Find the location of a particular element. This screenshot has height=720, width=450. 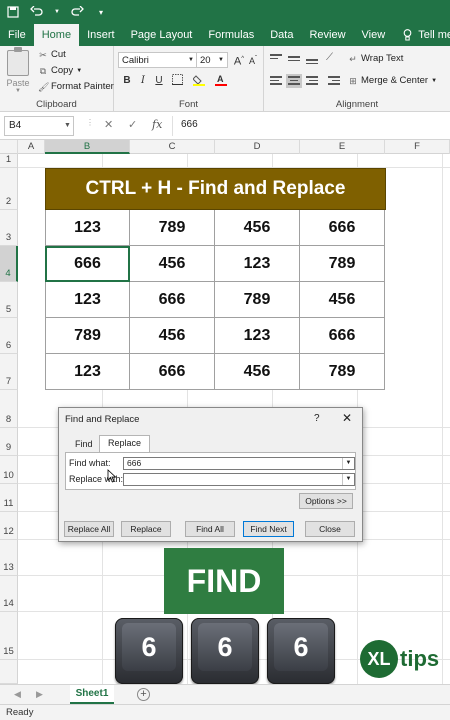

cell-c3: 789 is located at coordinates (172, 228).